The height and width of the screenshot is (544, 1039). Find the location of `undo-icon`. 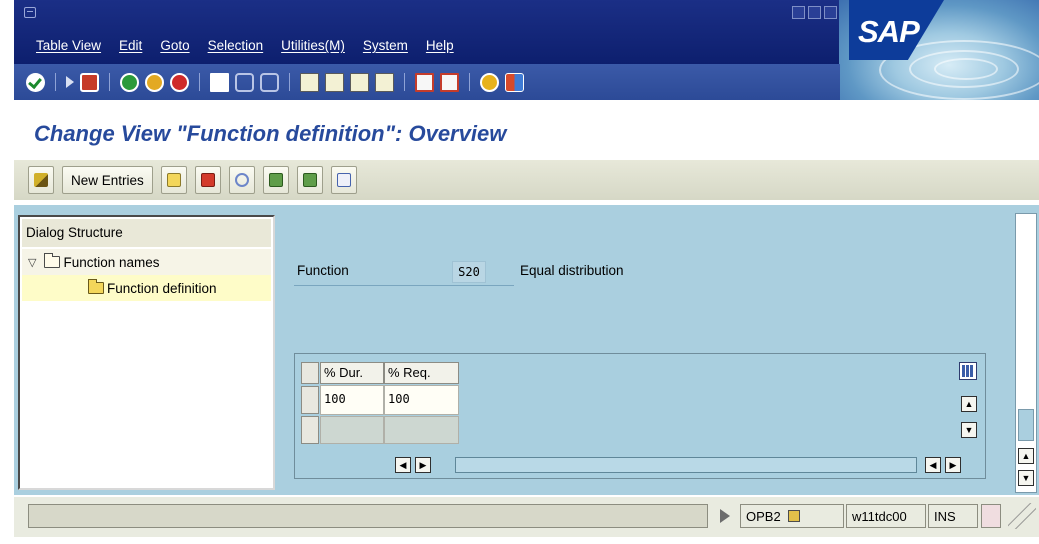

undo-icon is located at coordinates (241, 180).